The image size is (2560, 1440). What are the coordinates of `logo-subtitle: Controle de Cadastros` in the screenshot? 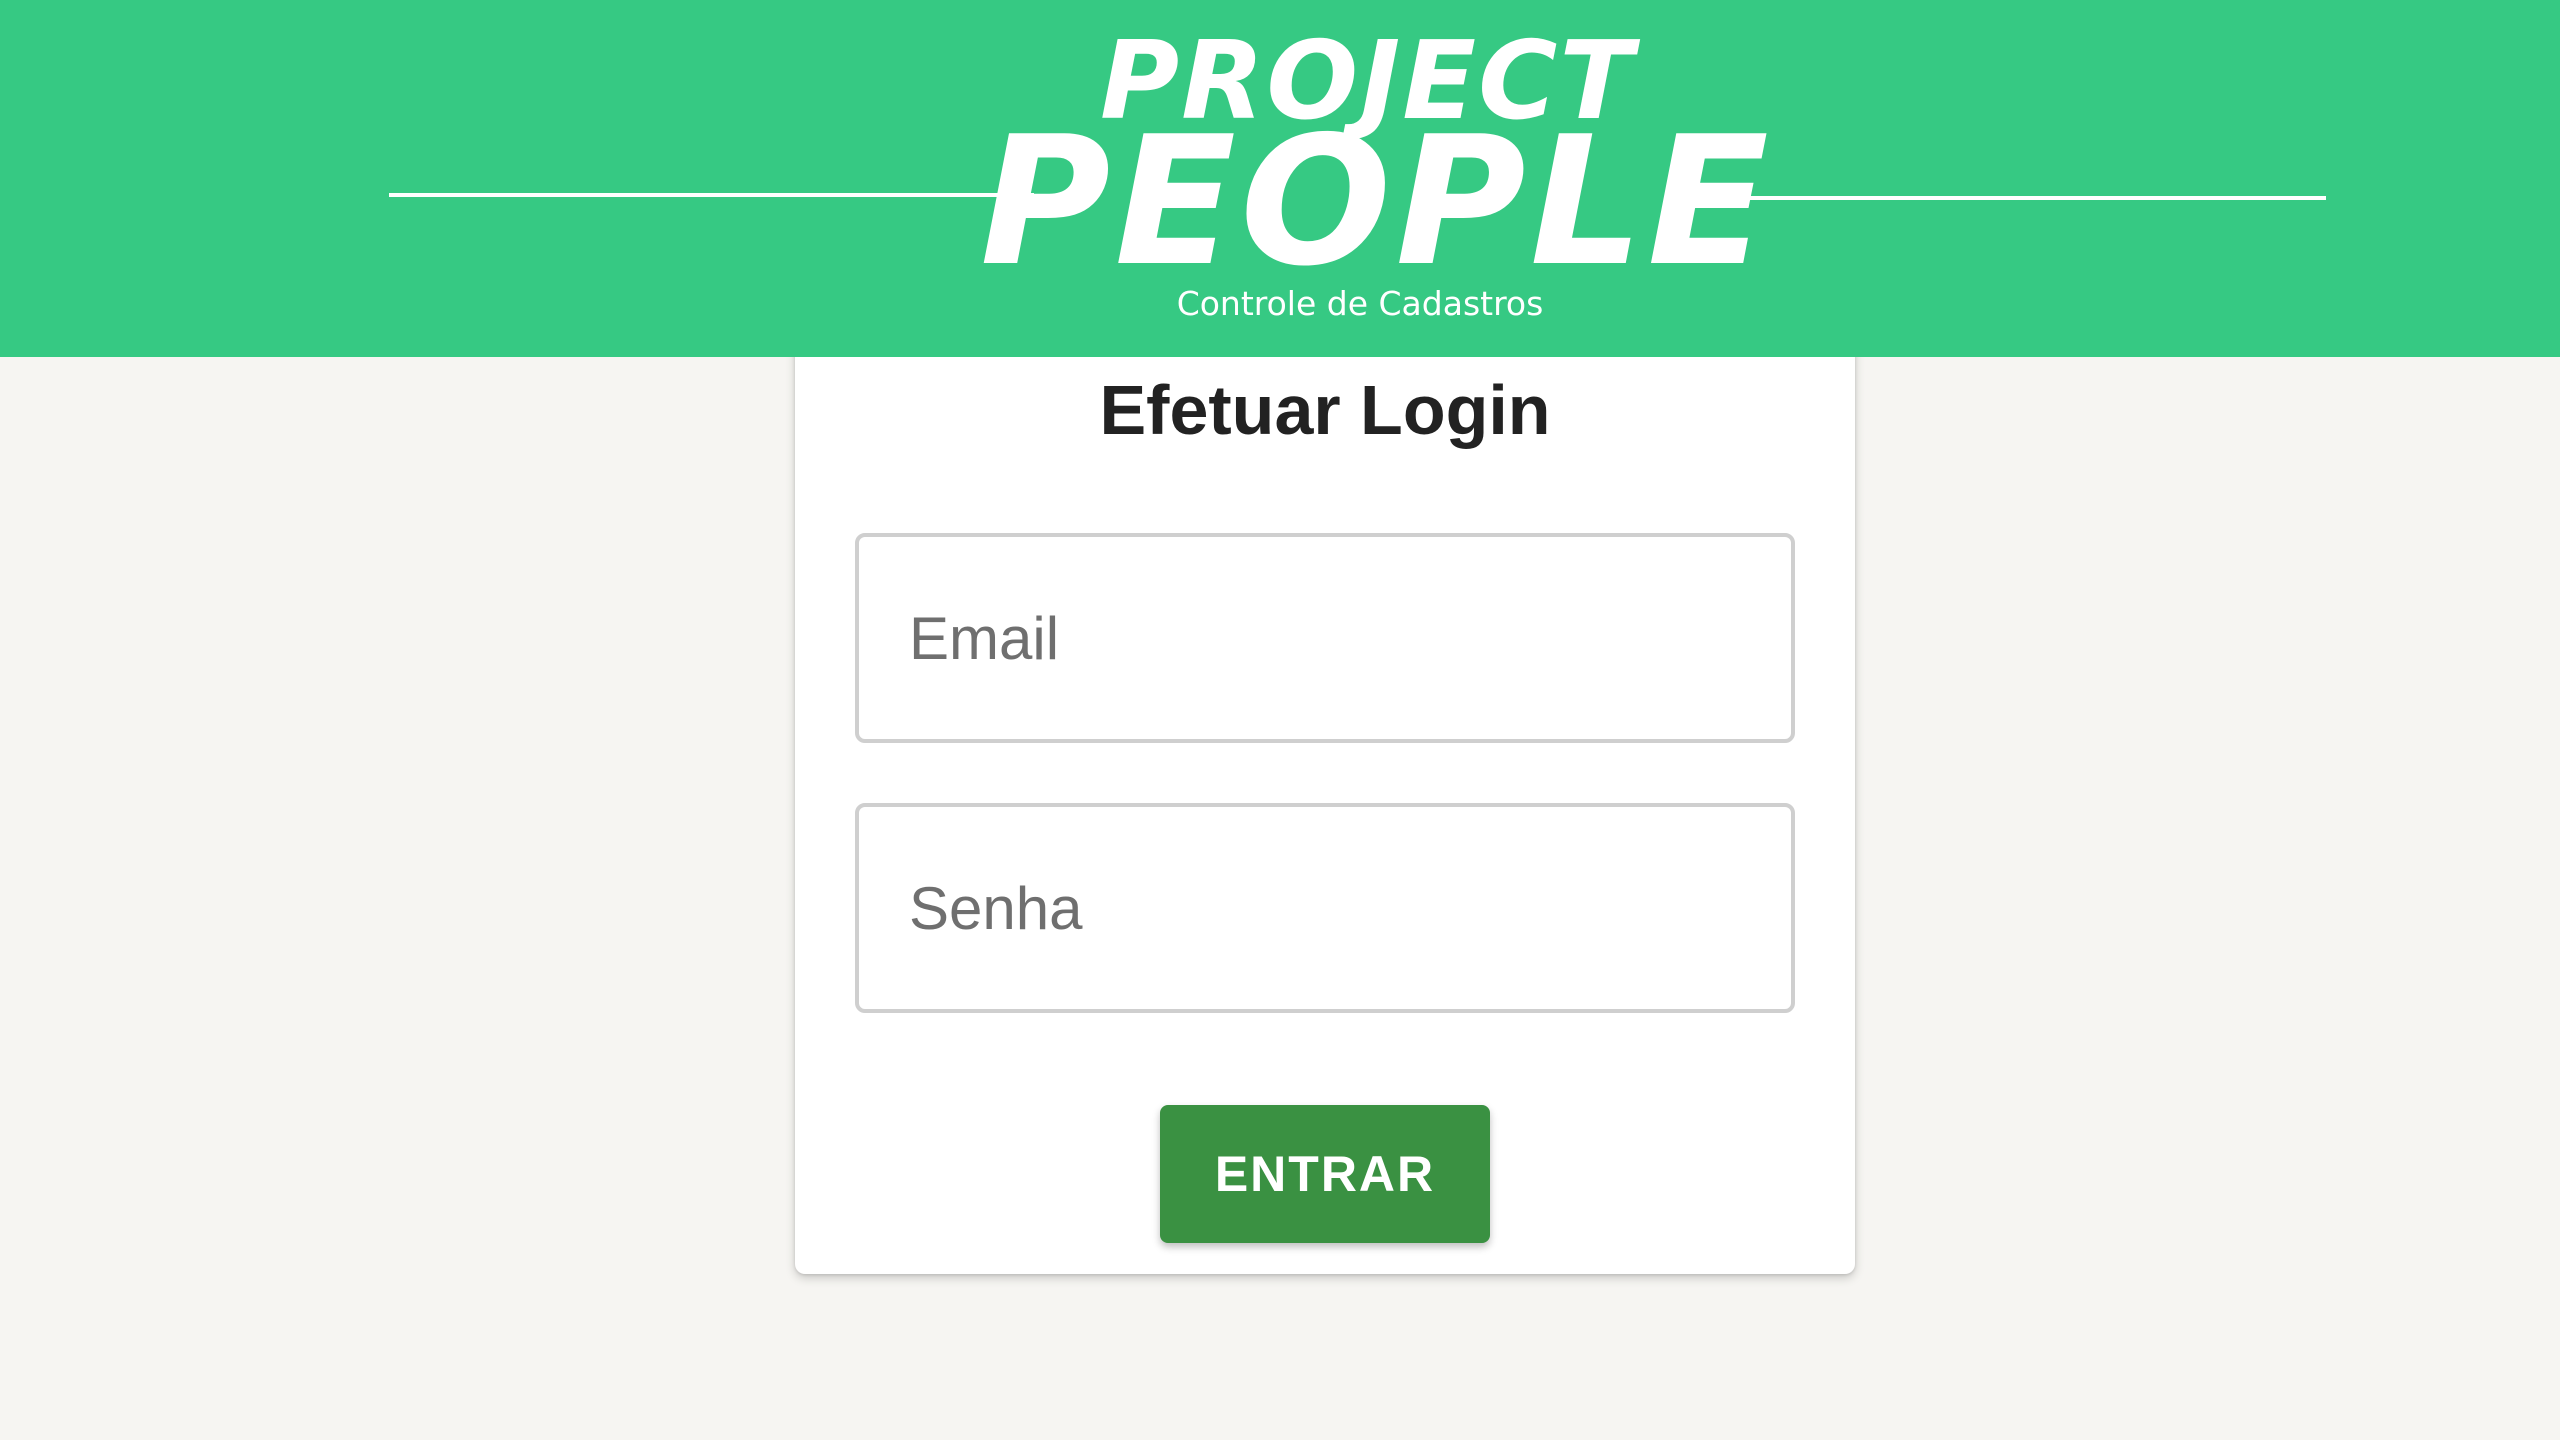 It's located at (1360, 303).